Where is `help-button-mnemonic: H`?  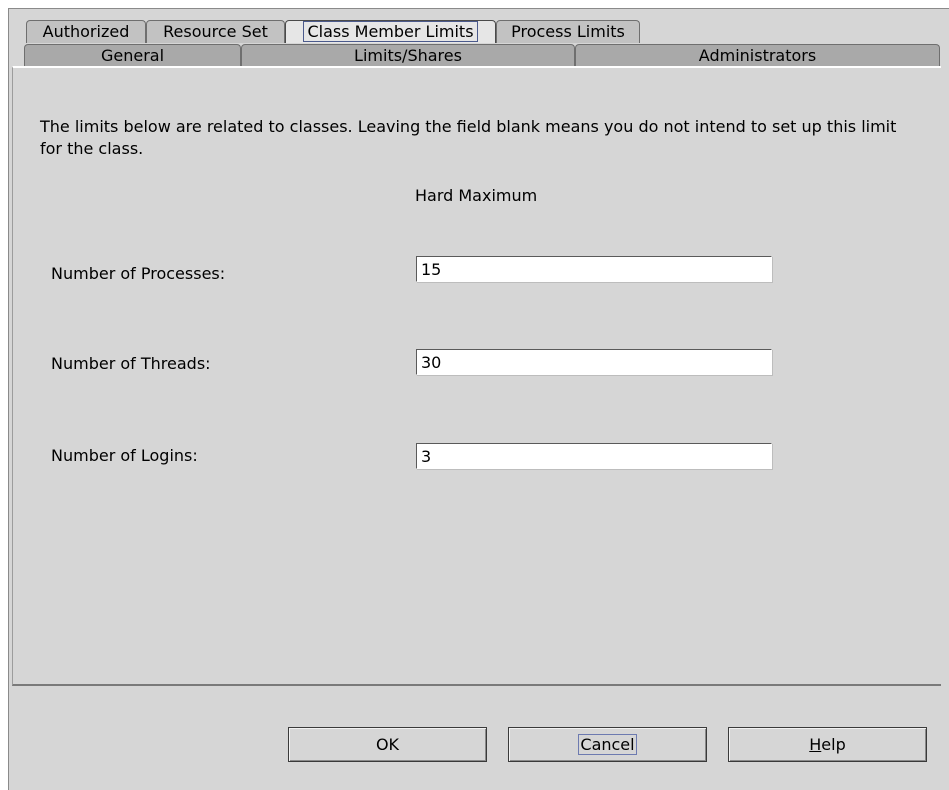 help-button-mnemonic: H is located at coordinates (815, 744).